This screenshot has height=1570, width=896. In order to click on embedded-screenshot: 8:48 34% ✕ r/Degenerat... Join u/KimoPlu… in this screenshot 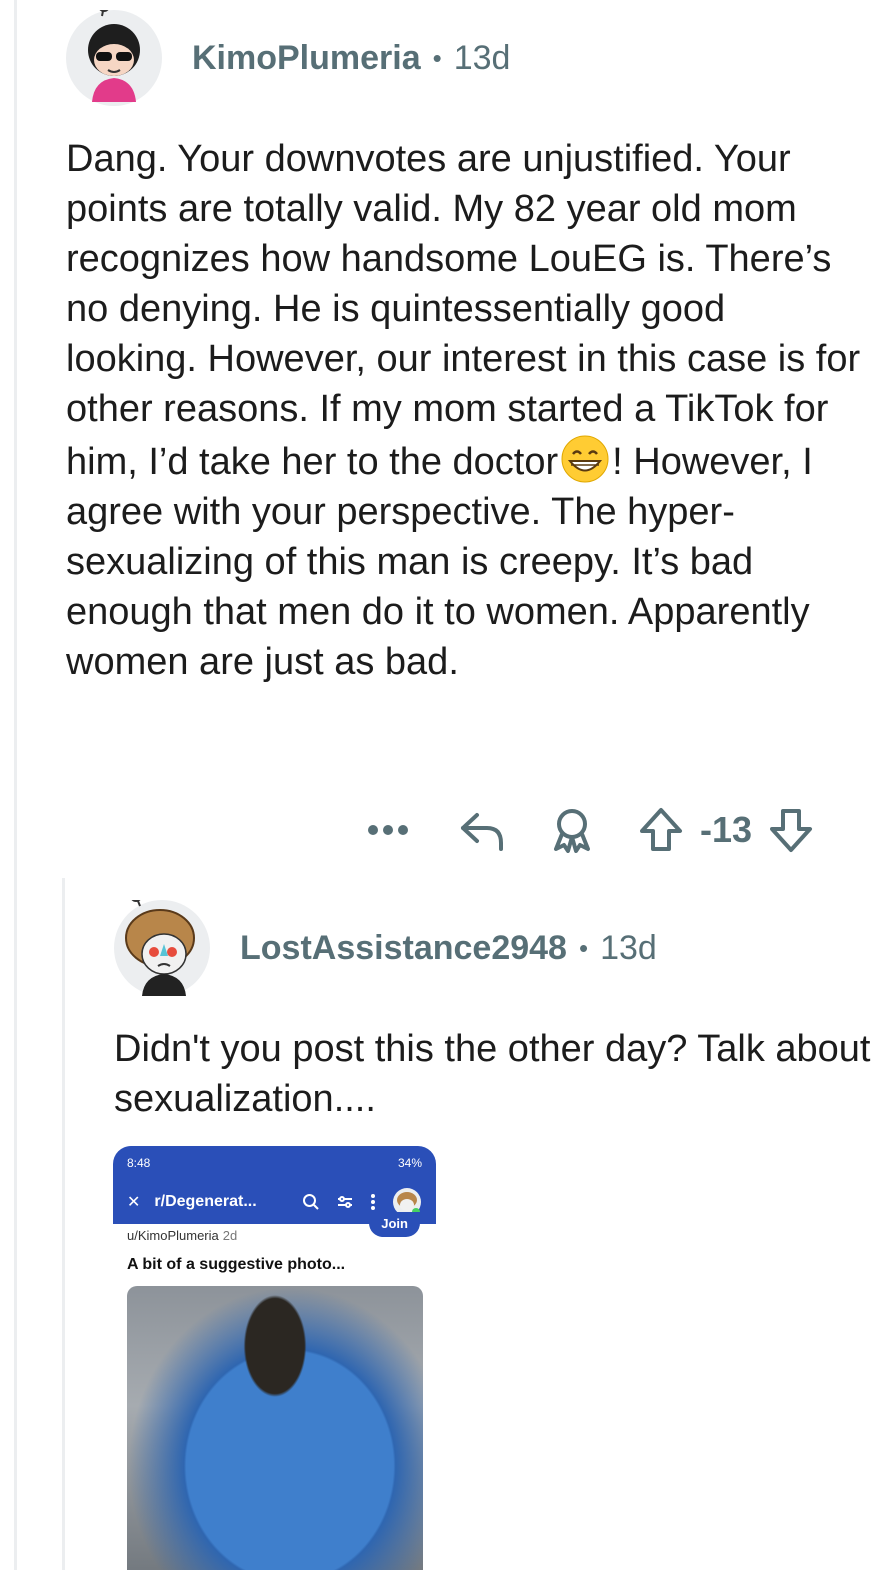, I will do `click(274, 1358)`.